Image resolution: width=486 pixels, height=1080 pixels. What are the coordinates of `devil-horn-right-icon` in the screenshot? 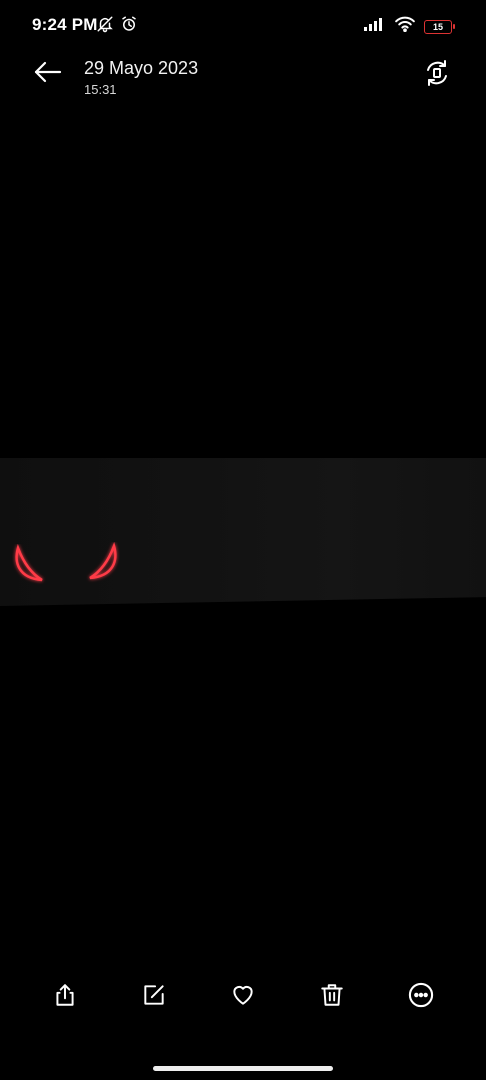 It's located at (103, 561).